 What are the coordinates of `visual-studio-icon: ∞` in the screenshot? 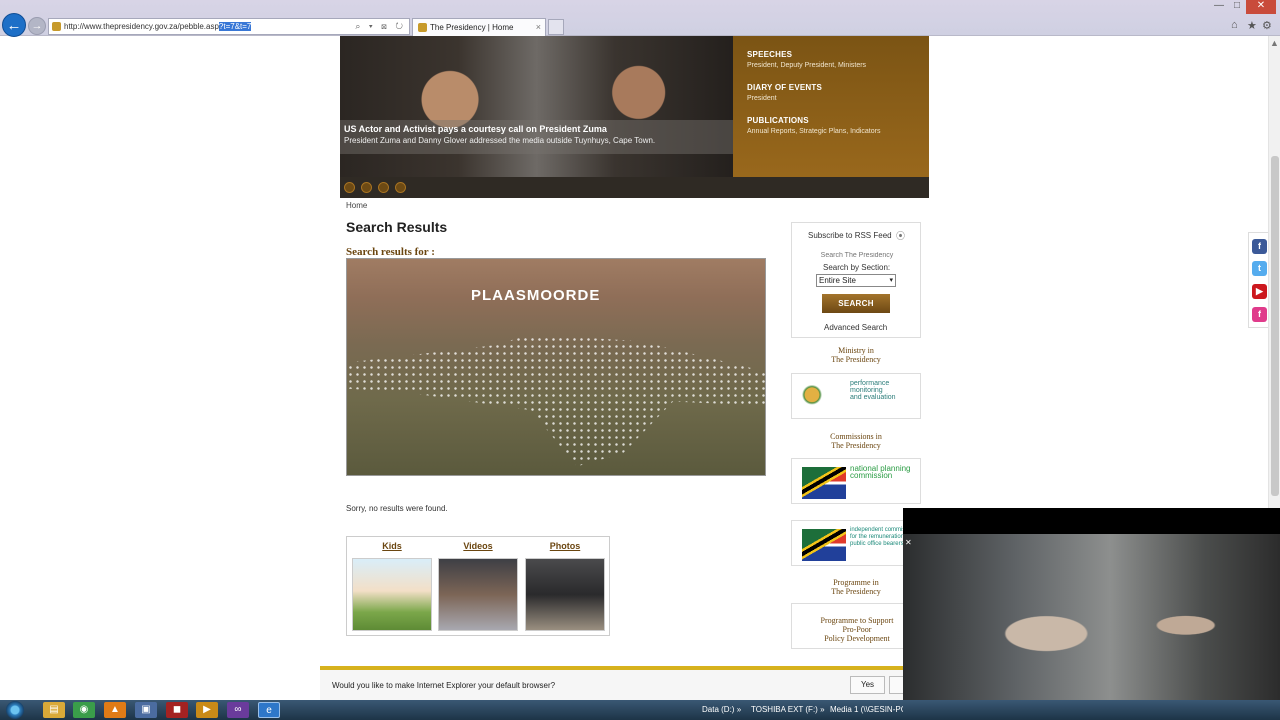 It's located at (238, 710).